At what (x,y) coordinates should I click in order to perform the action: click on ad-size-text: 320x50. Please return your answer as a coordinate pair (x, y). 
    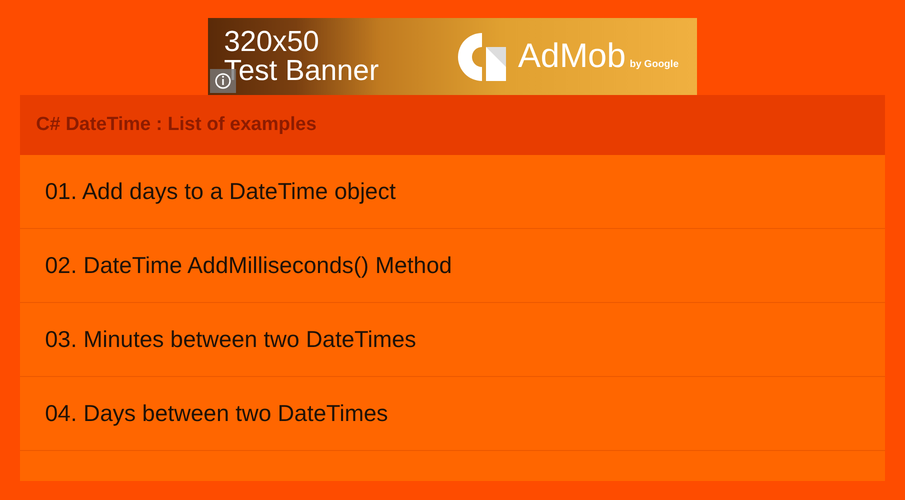
    Looking at the image, I should click on (272, 42).